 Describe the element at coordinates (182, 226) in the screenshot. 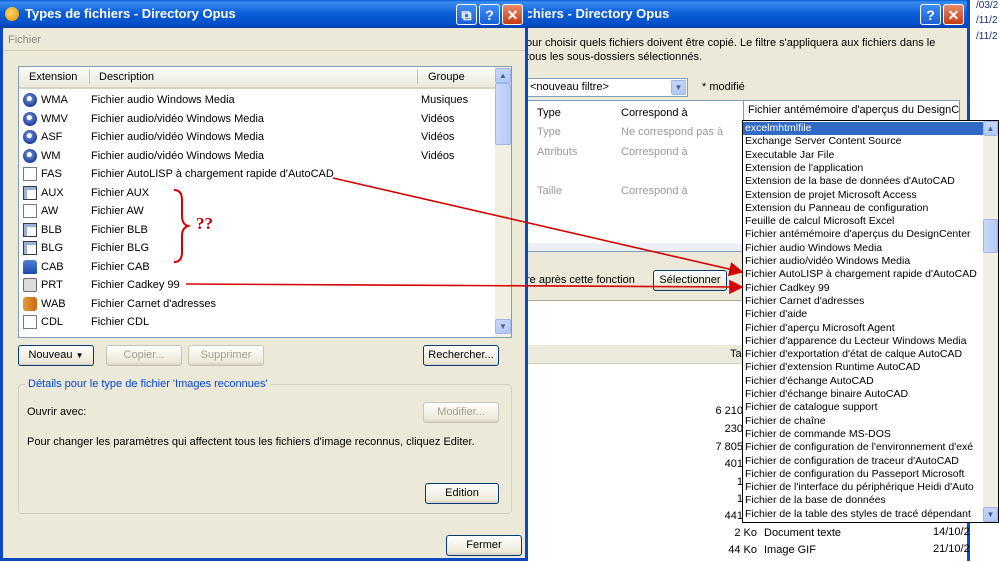

I see `brace-annotation` at that location.